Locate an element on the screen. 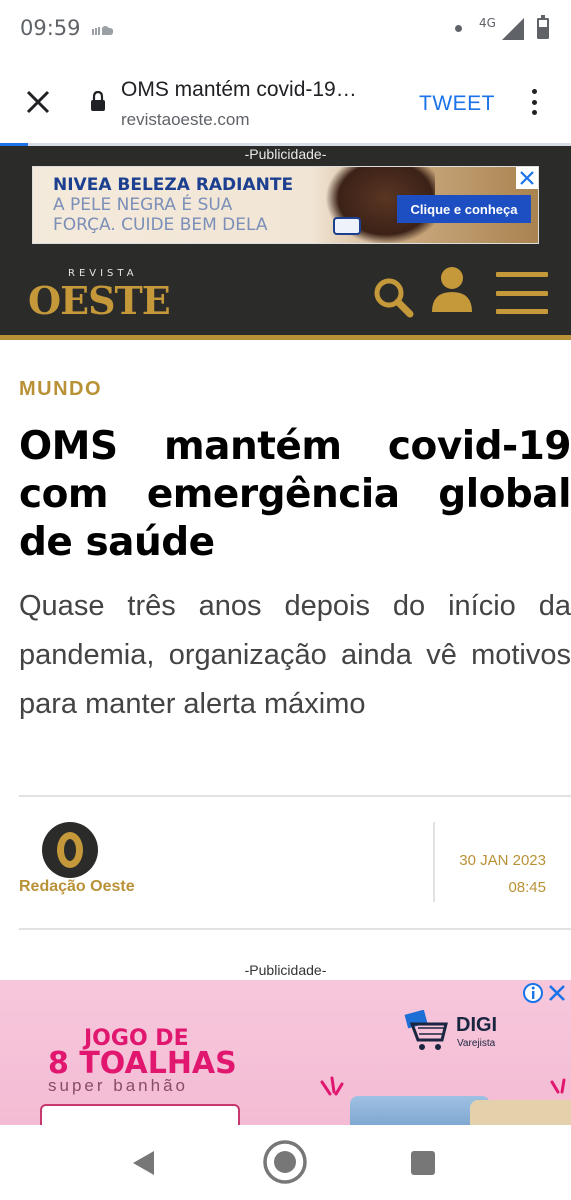 The image size is (571, 1200). author-avatar is located at coordinates (70, 850).